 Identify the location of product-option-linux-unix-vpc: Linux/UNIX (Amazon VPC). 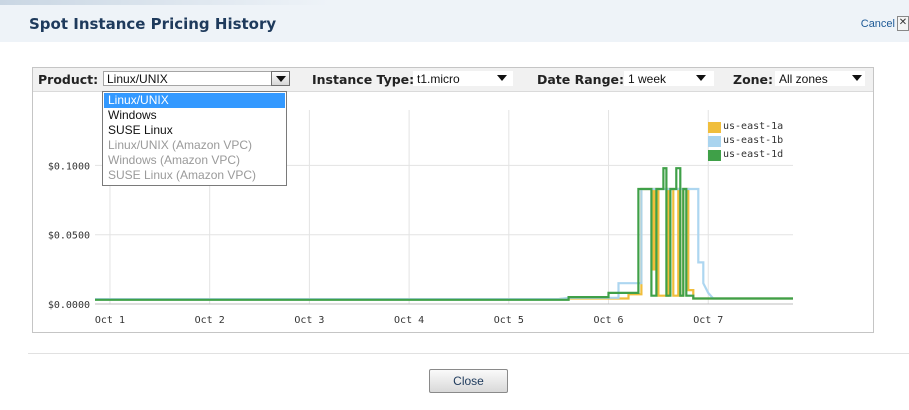
(180, 145).